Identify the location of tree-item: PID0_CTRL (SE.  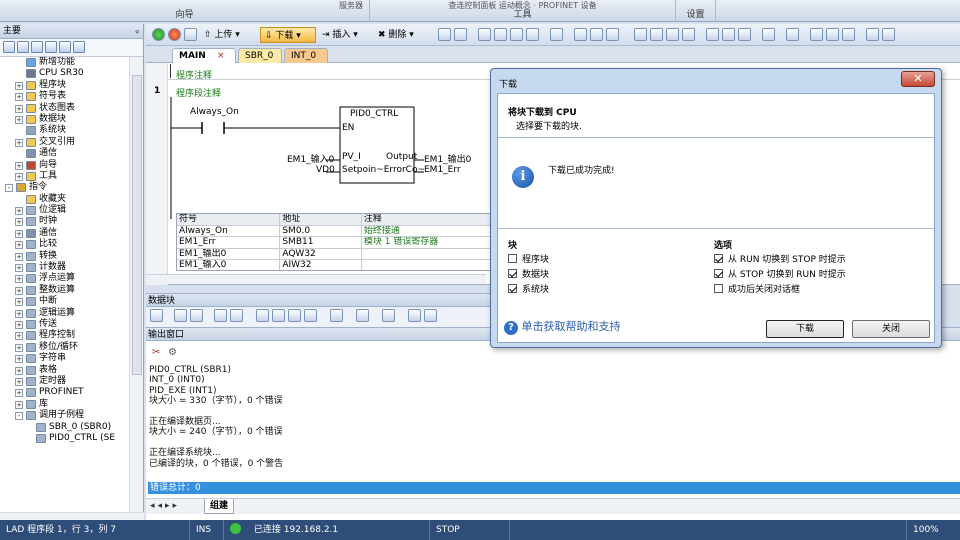
(64, 438).